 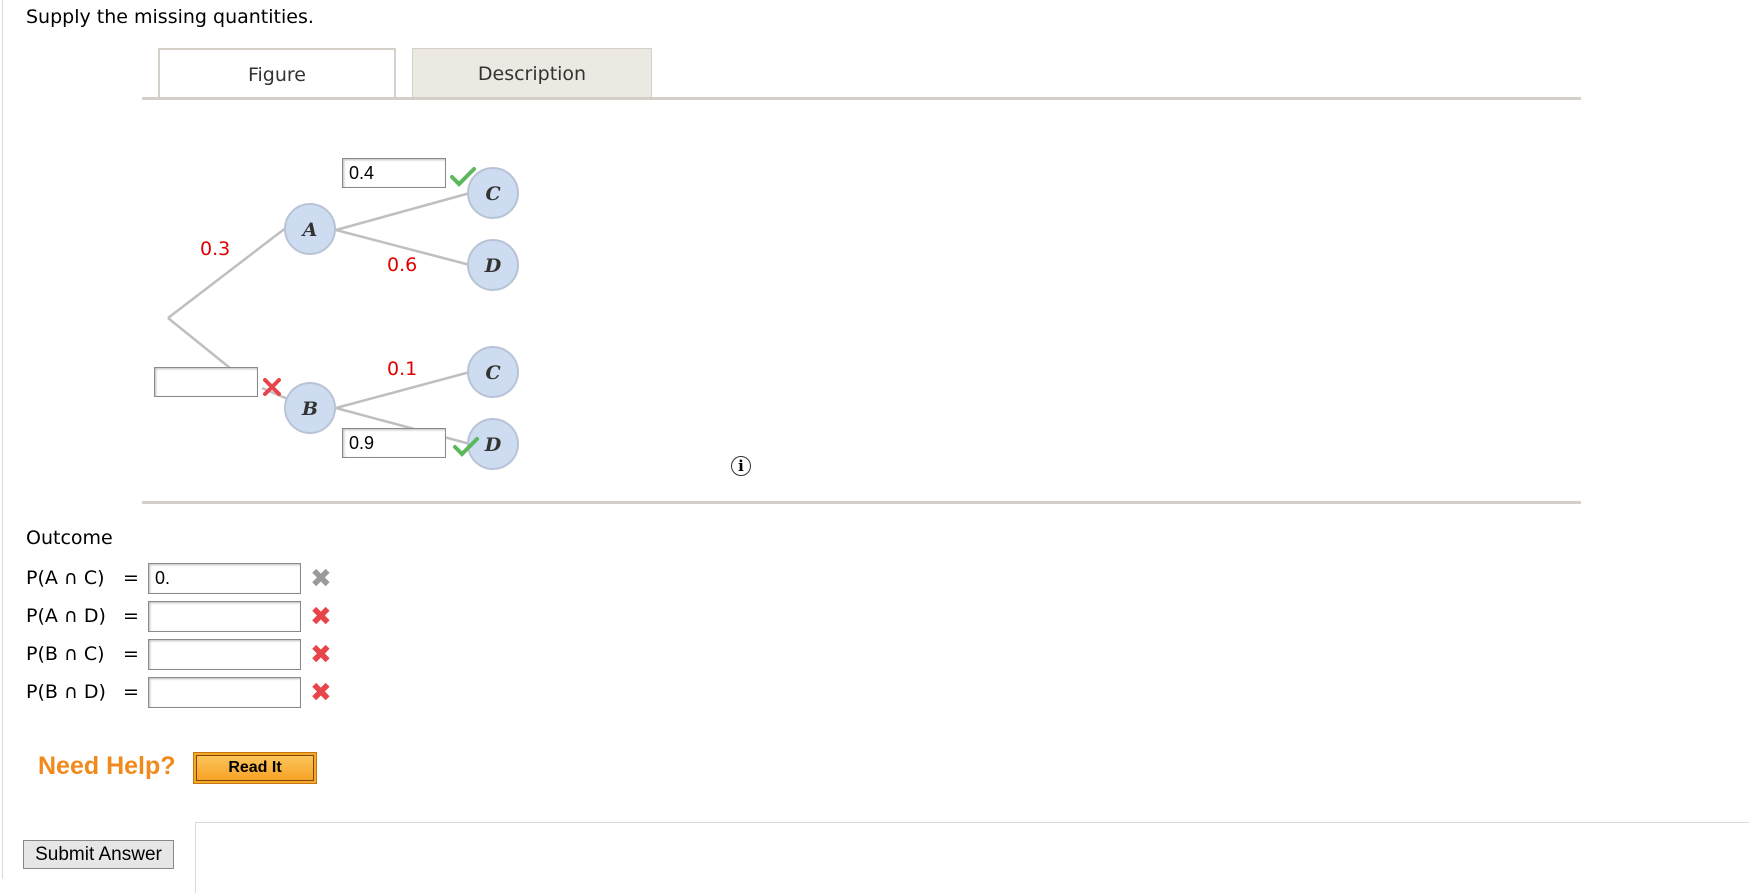 What do you see at coordinates (215, 249) in the screenshot?
I see `prob-root-a: 0.3` at bounding box center [215, 249].